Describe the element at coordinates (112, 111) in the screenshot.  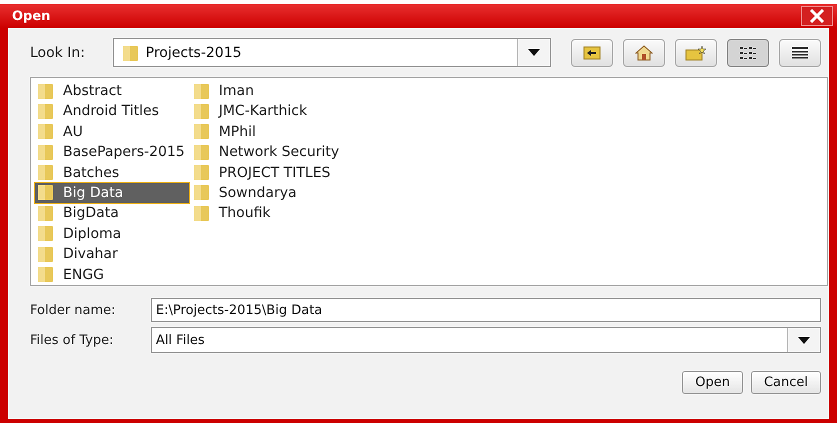
I see `folder-item: Android Titles` at that location.